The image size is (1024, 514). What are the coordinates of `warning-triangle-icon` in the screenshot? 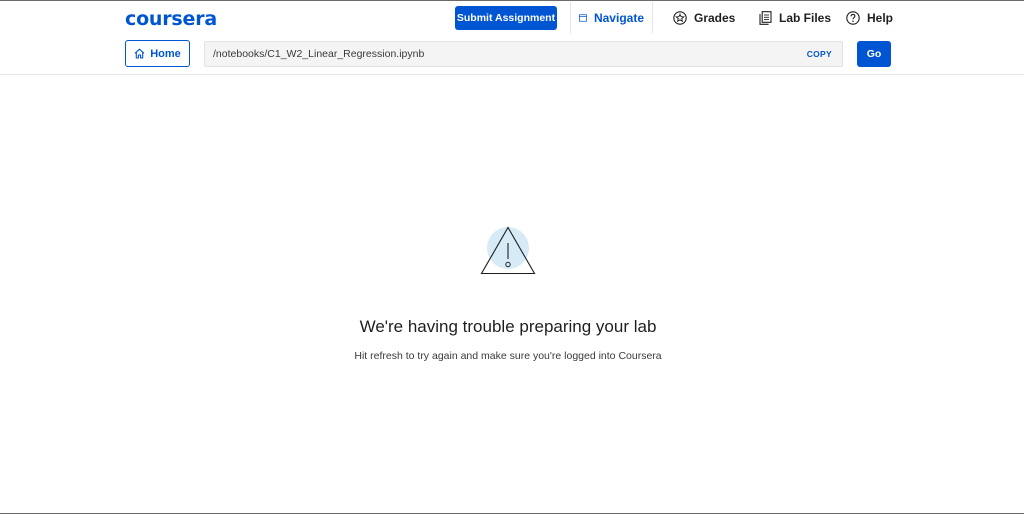 It's located at (508, 250).